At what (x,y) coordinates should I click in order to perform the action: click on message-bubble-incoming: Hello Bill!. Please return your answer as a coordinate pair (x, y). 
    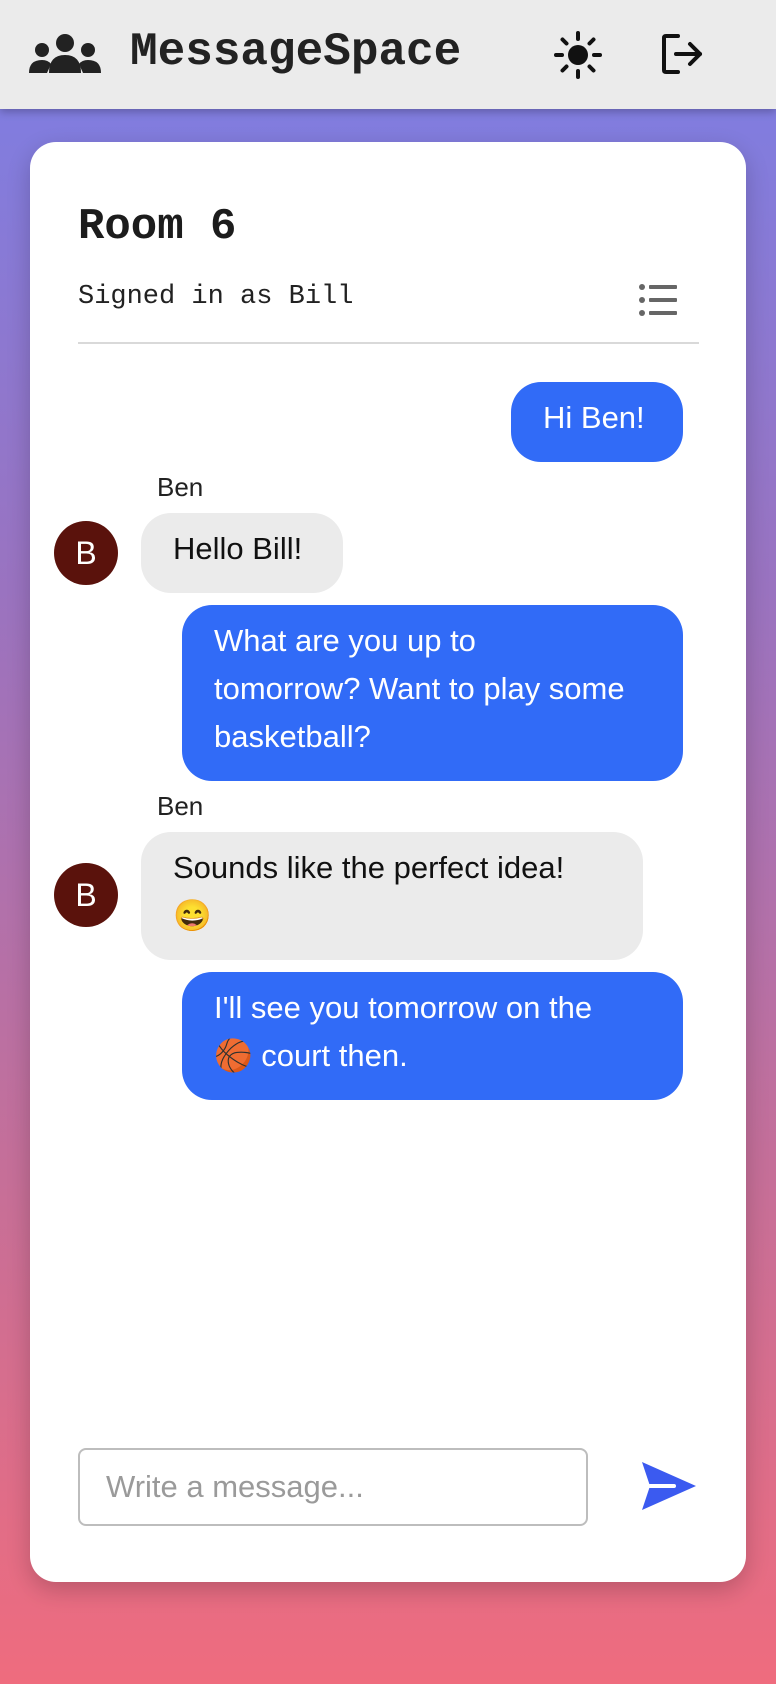
    Looking at the image, I should click on (242, 553).